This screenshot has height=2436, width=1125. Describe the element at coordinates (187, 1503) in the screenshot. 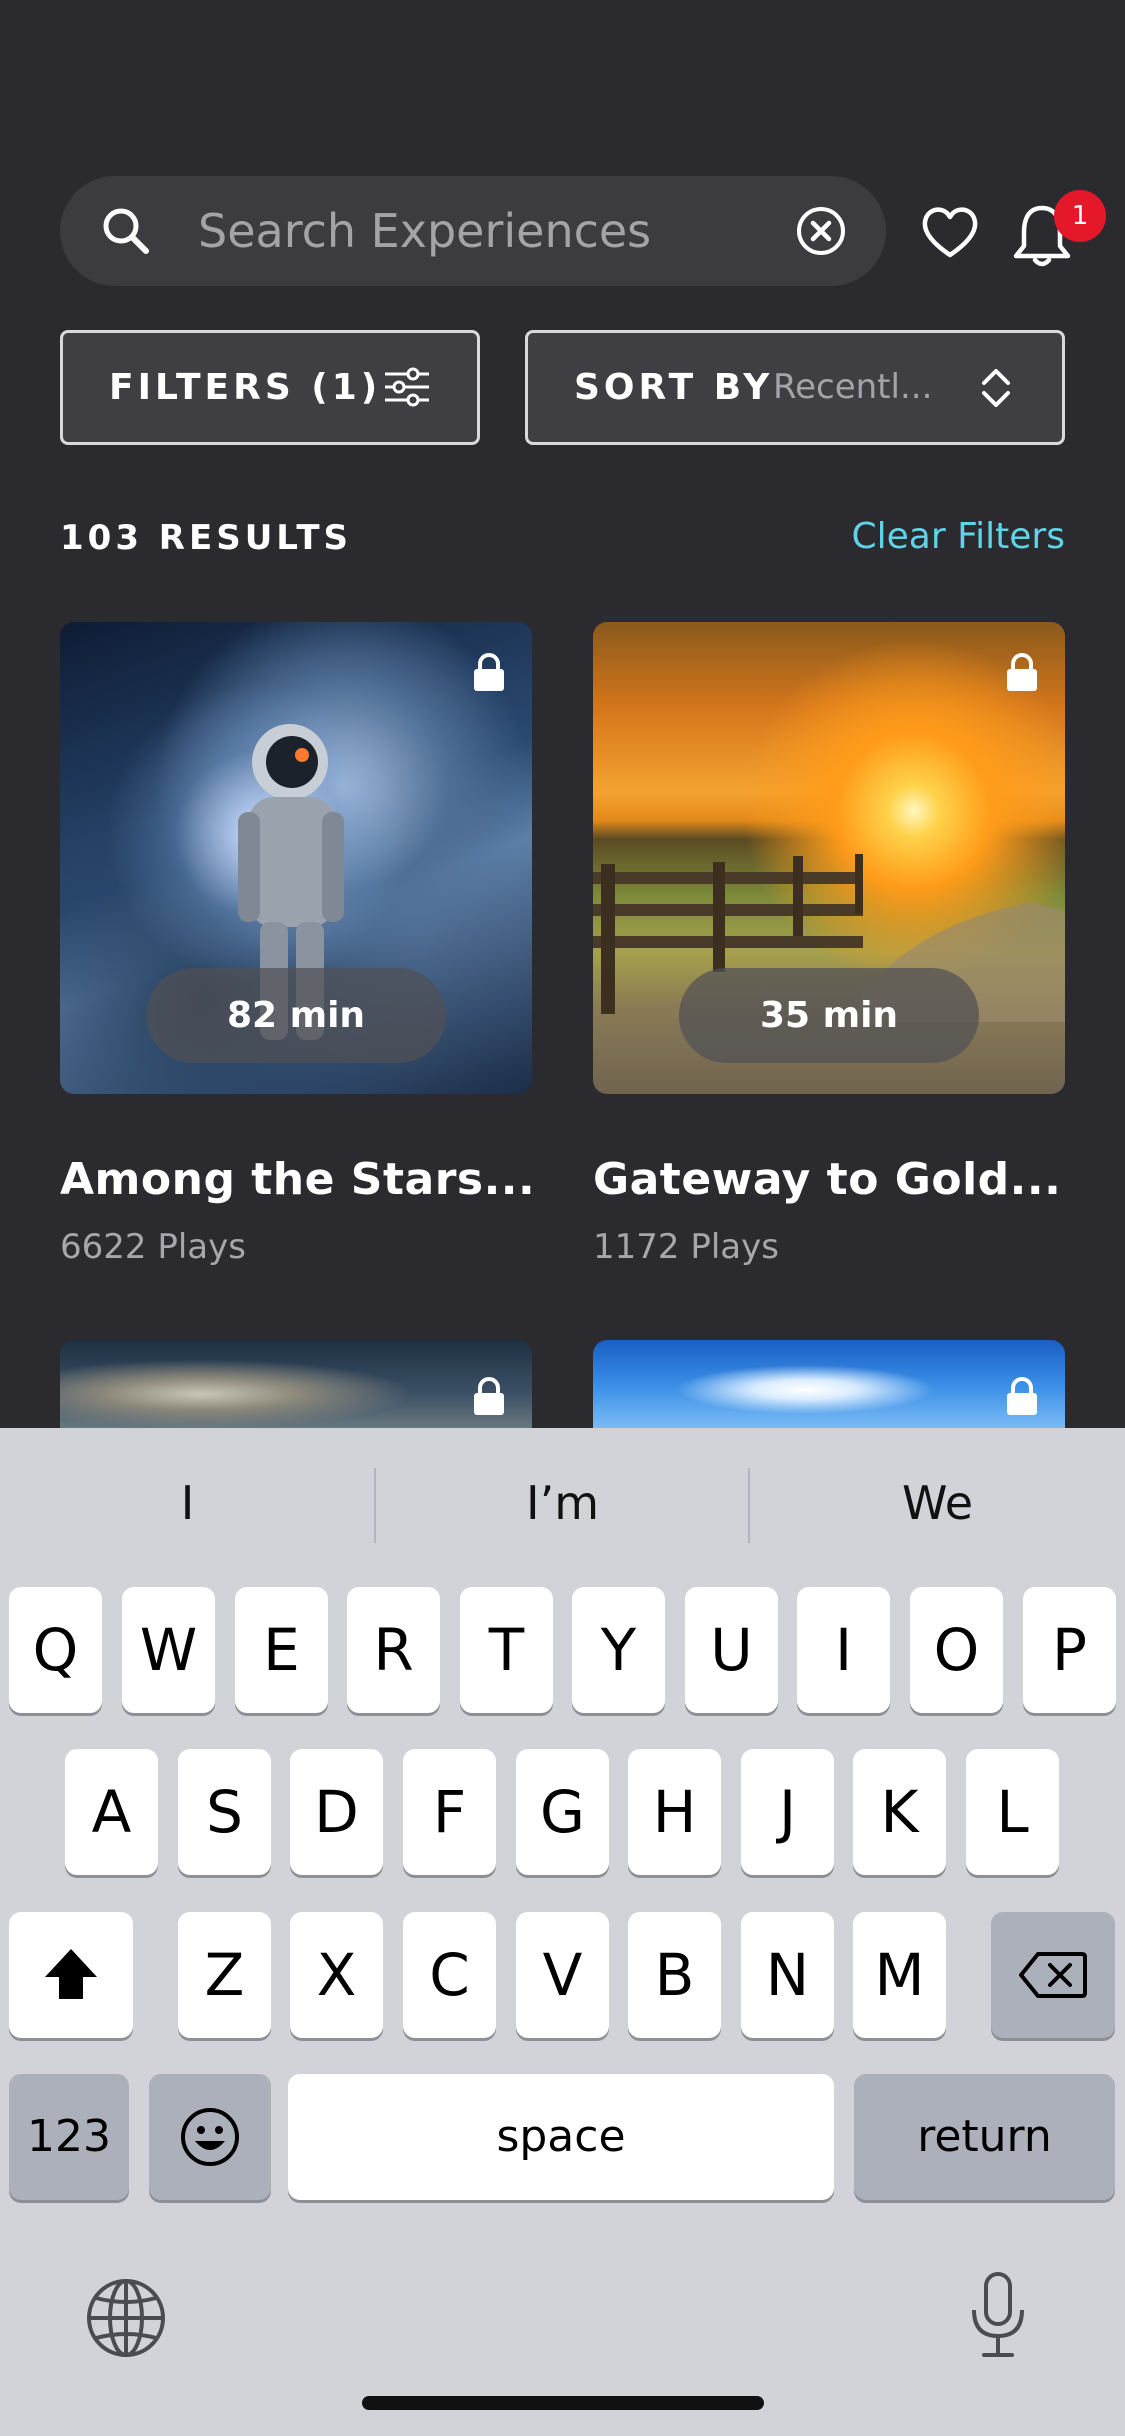

I see `suggestion: I` at that location.